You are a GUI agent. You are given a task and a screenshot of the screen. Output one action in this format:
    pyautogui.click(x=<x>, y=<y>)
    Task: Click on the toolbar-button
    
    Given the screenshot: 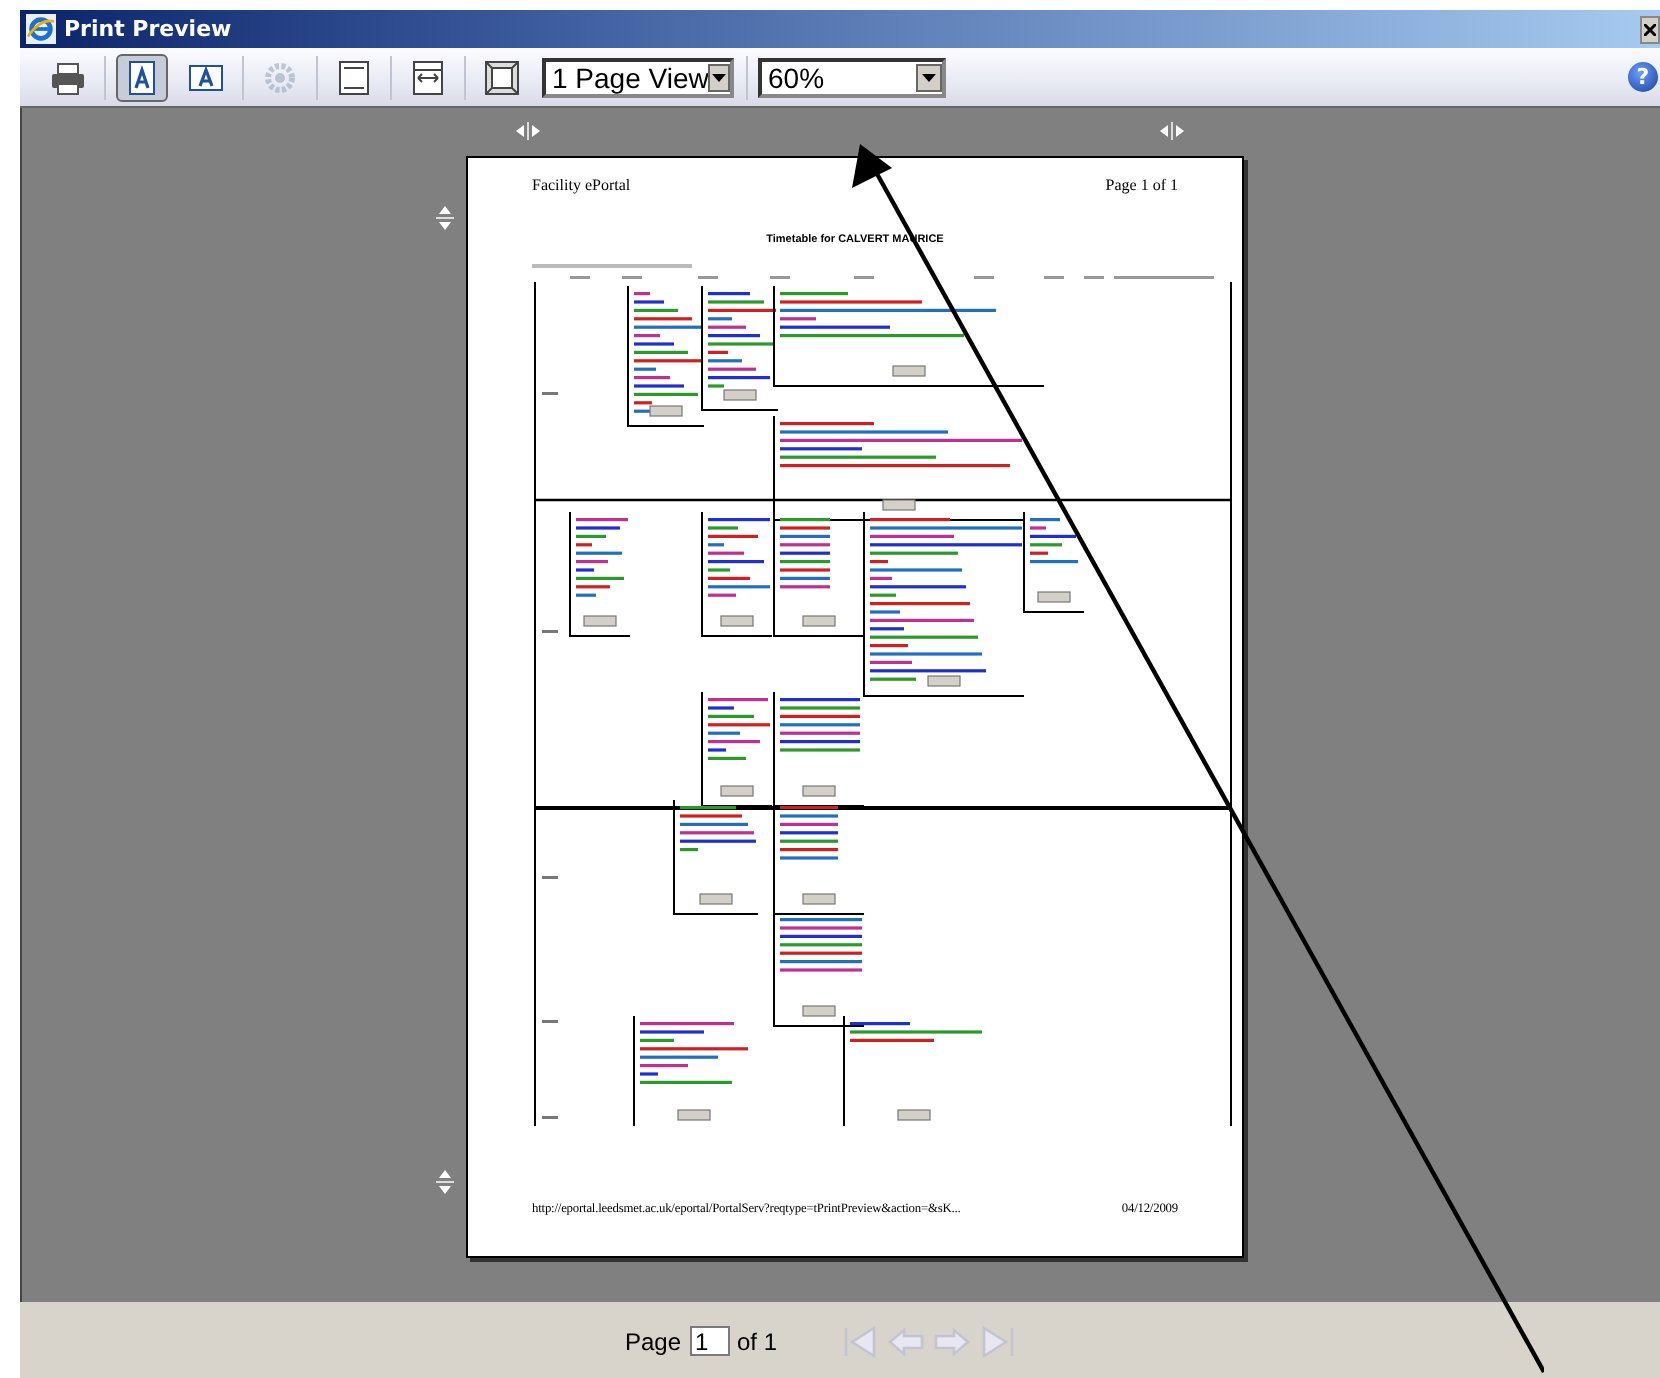 What is the action you would take?
    pyautogui.click(x=142, y=77)
    